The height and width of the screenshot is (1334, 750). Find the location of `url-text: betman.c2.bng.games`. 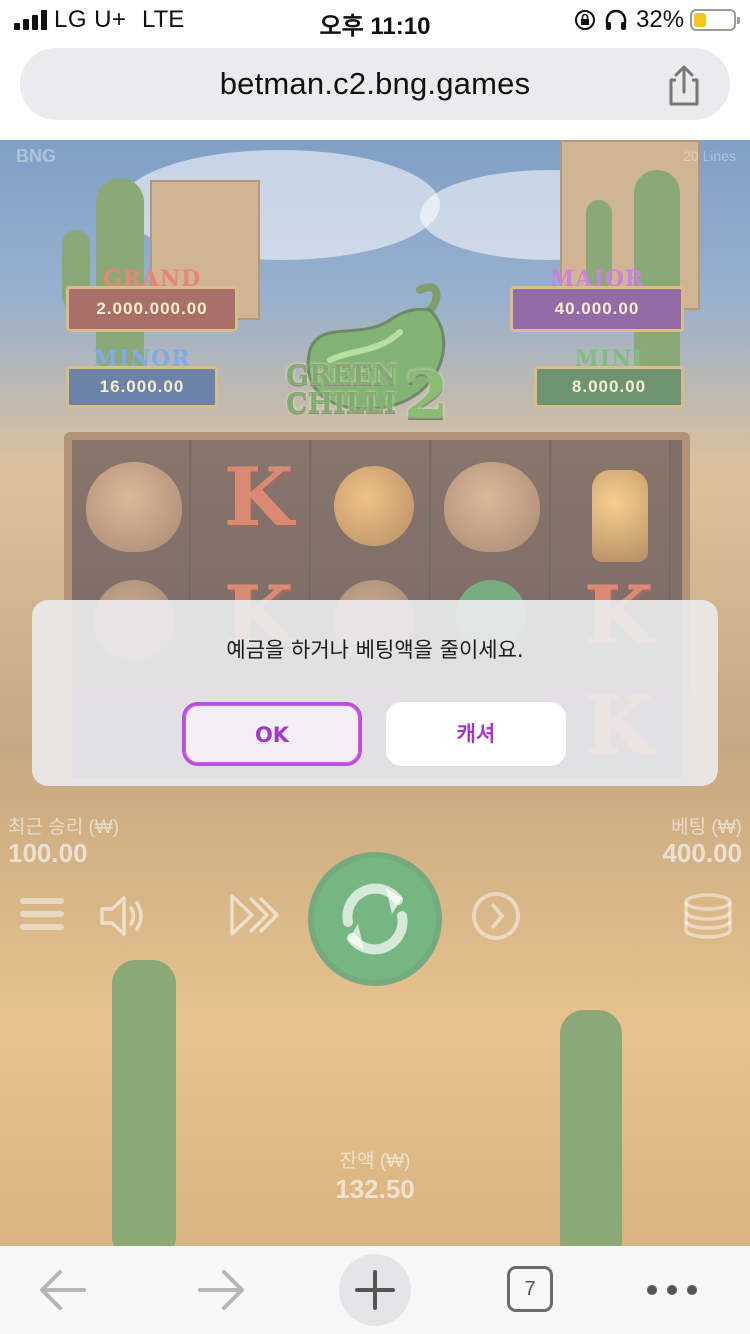

url-text: betman.c2.bng.games is located at coordinates (375, 84).